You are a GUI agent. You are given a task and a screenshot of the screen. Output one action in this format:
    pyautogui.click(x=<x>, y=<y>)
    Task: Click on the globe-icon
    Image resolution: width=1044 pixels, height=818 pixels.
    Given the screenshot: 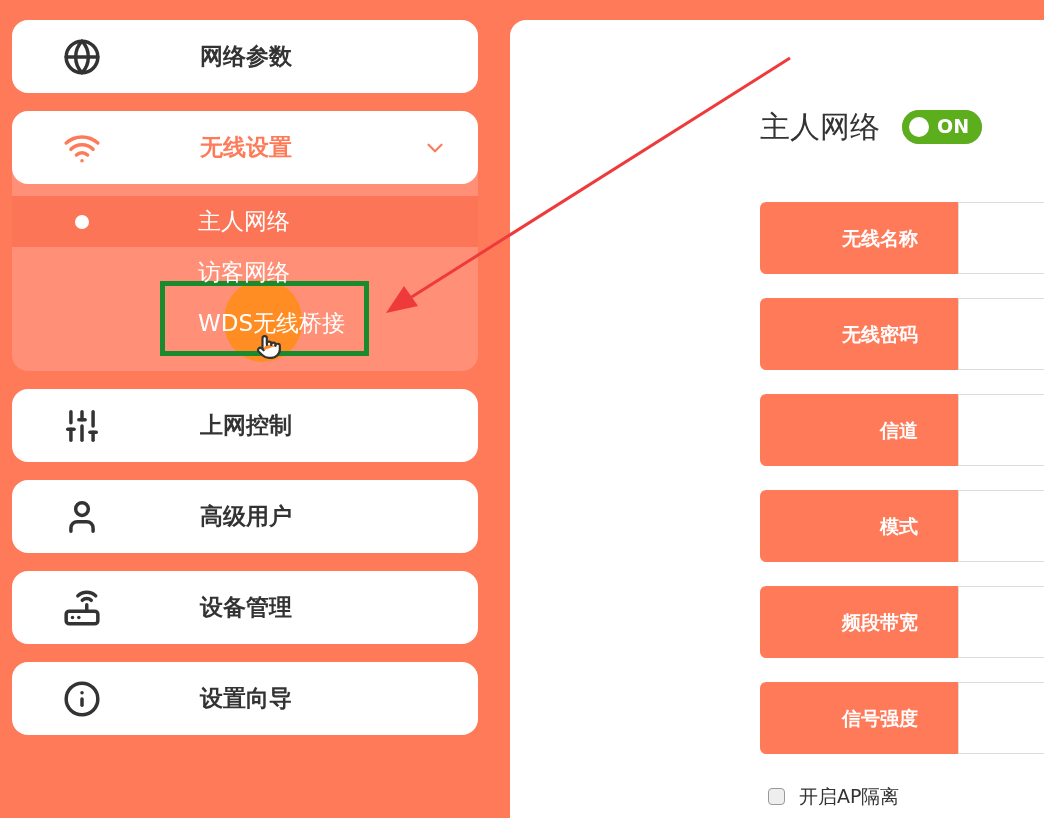 What is the action you would take?
    pyautogui.click(x=82, y=56)
    